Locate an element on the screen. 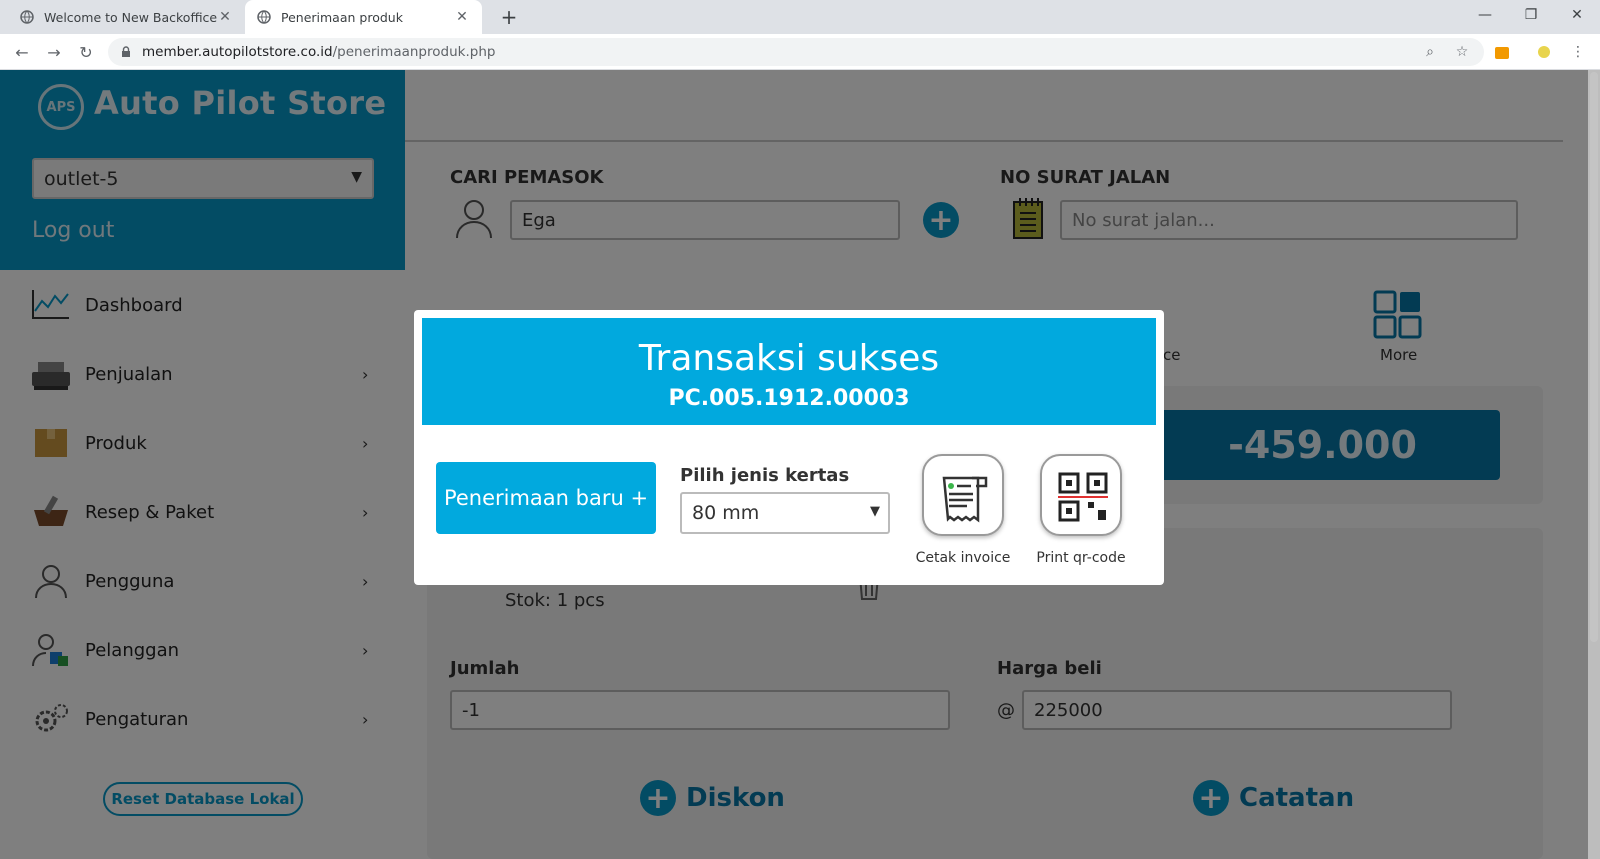 This screenshot has width=1600, height=859. print-qr-button is located at coordinates (1081, 495).